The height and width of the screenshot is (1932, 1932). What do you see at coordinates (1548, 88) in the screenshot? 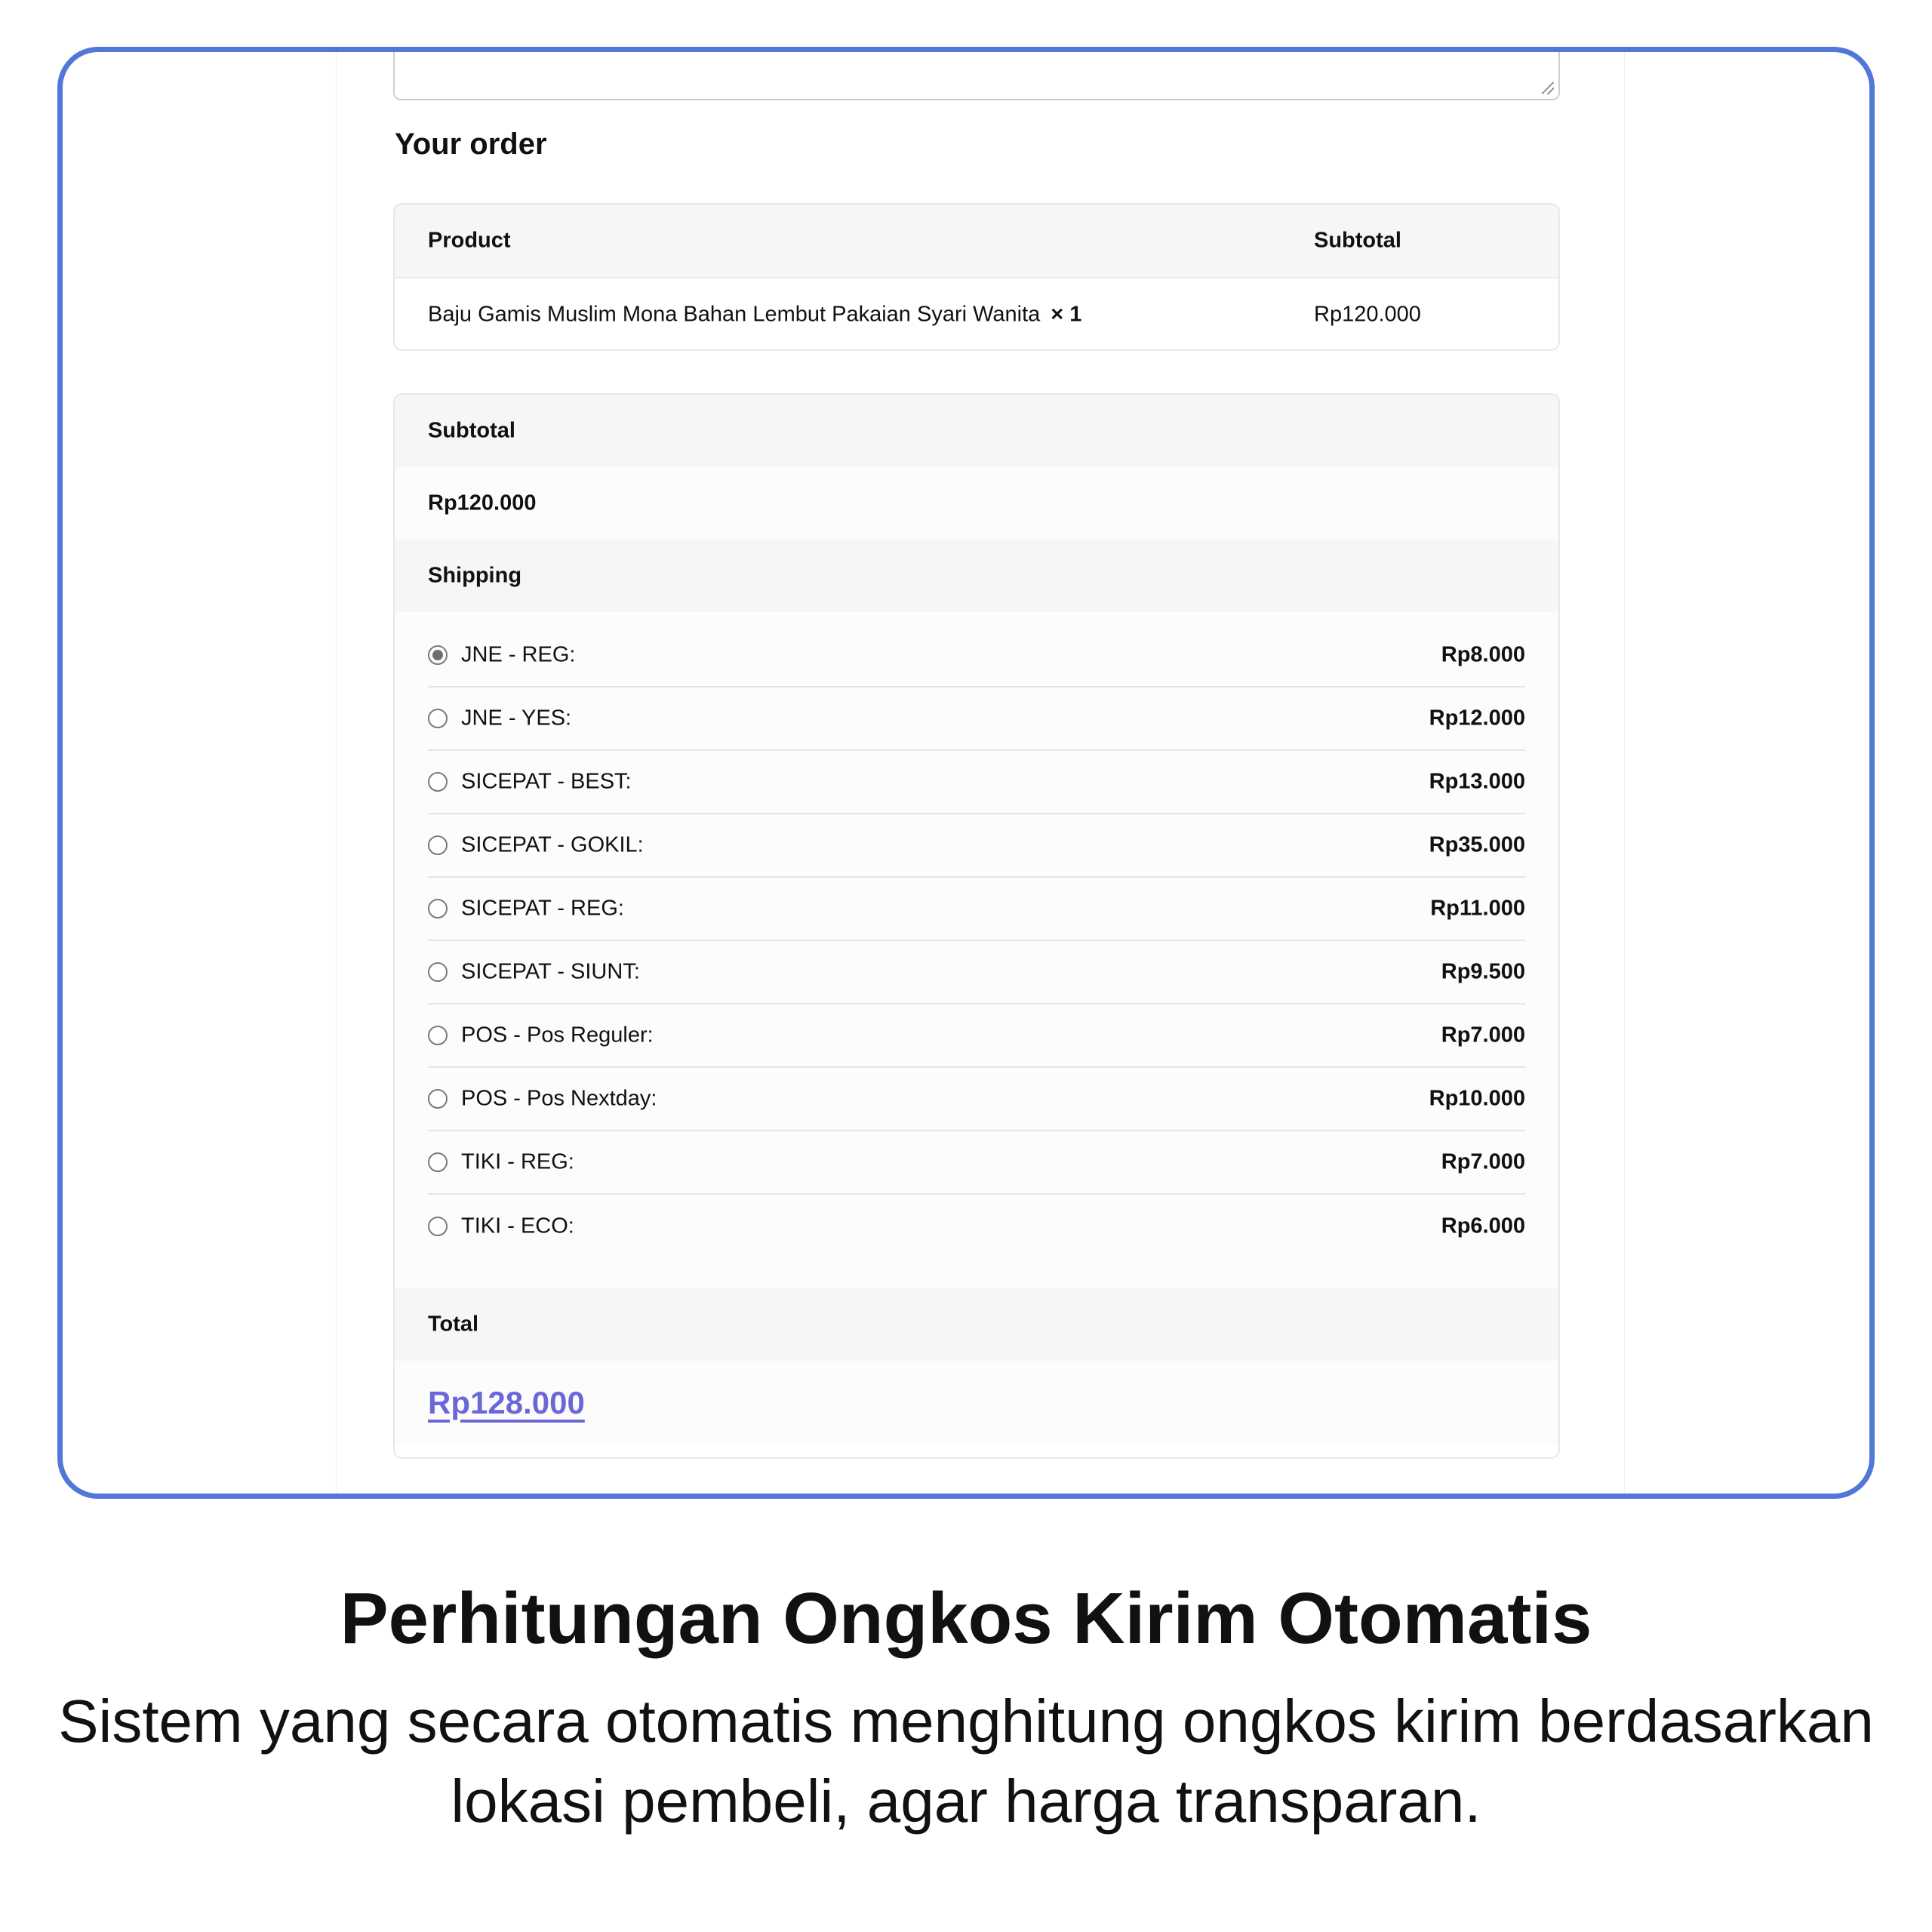
I see `resize-handle-icon` at bounding box center [1548, 88].